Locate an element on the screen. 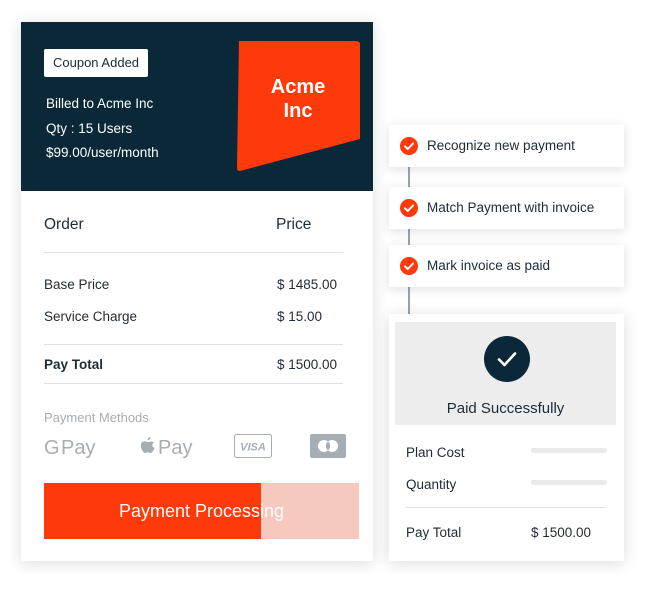 This screenshot has height=589, width=652. plan-cost-placeholder is located at coordinates (569, 450).